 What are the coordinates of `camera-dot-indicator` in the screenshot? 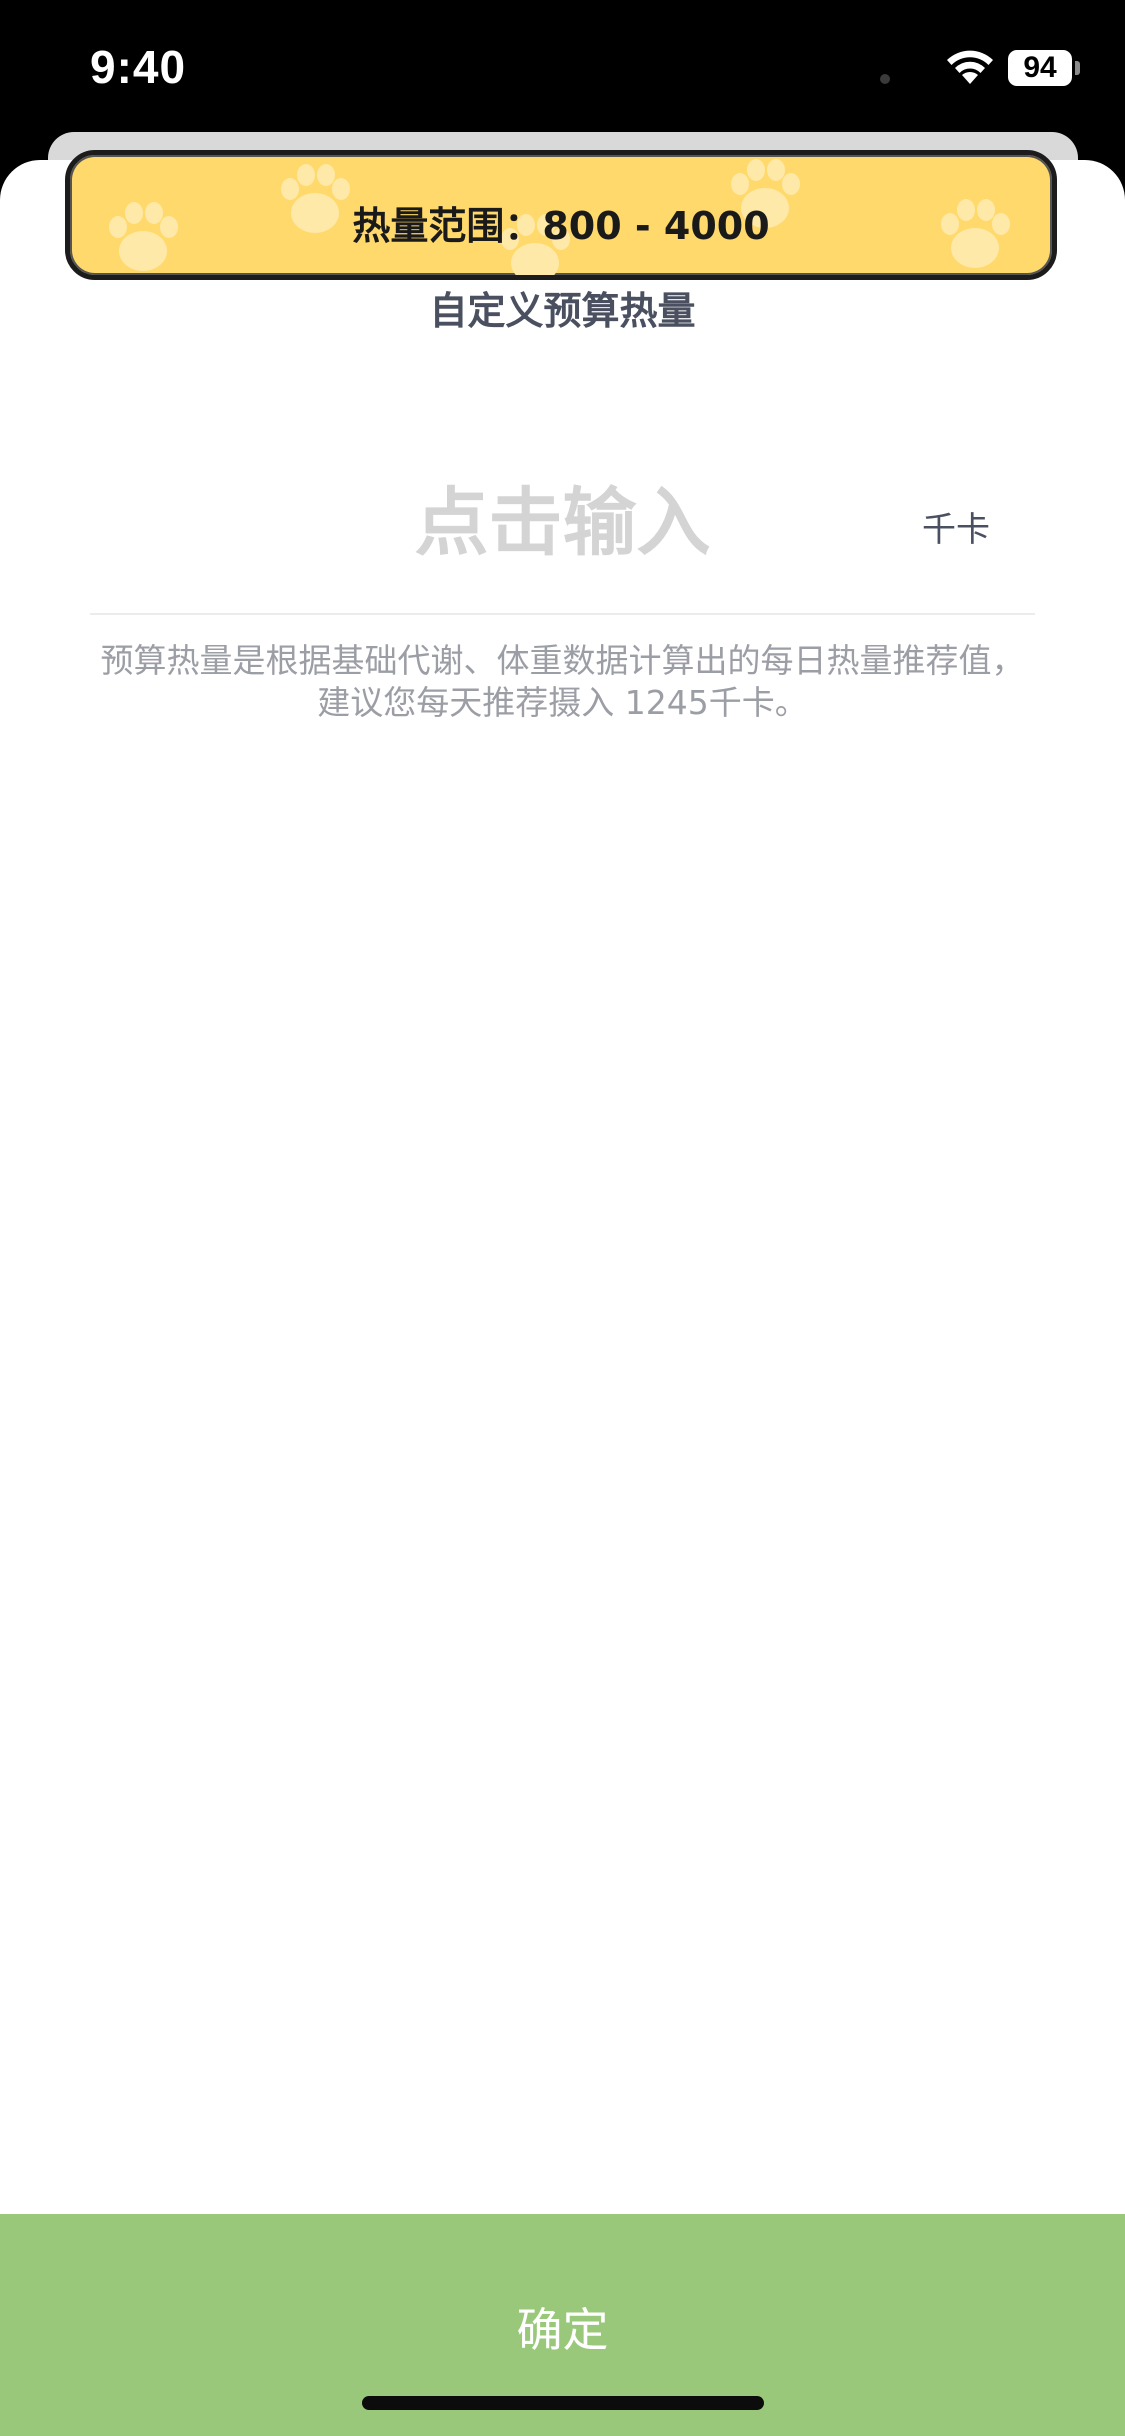 It's located at (885, 79).